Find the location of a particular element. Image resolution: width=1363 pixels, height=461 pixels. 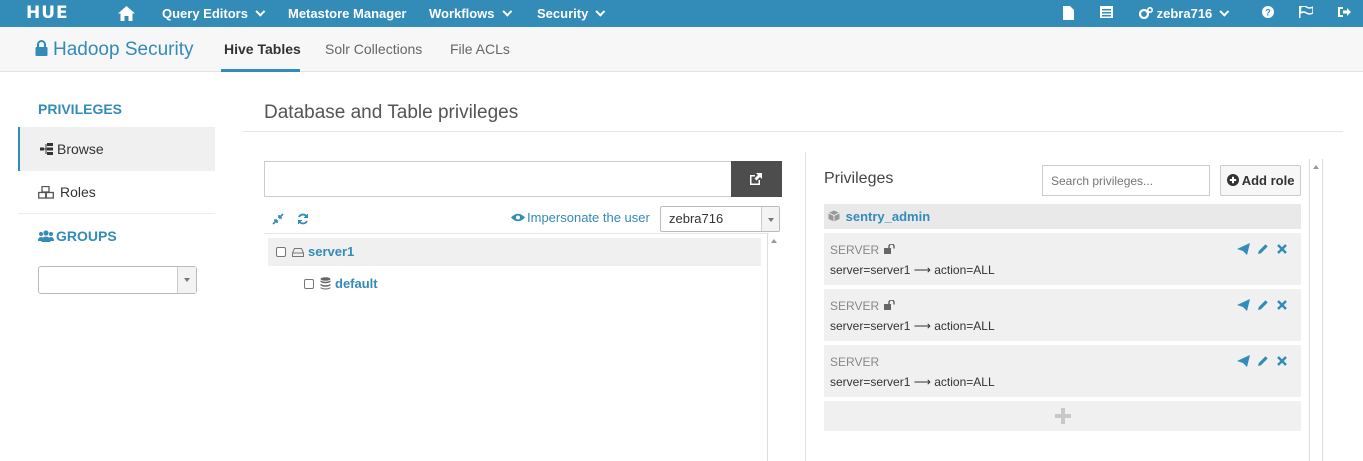

flag-icon is located at coordinates (1306, 13).